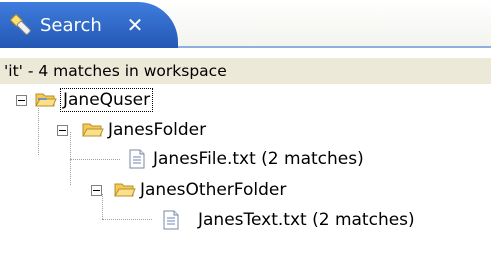 This screenshot has width=491, height=260. What do you see at coordinates (135, 25) in the screenshot?
I see `close-icon: ✕` at bounding box center [135, 25].